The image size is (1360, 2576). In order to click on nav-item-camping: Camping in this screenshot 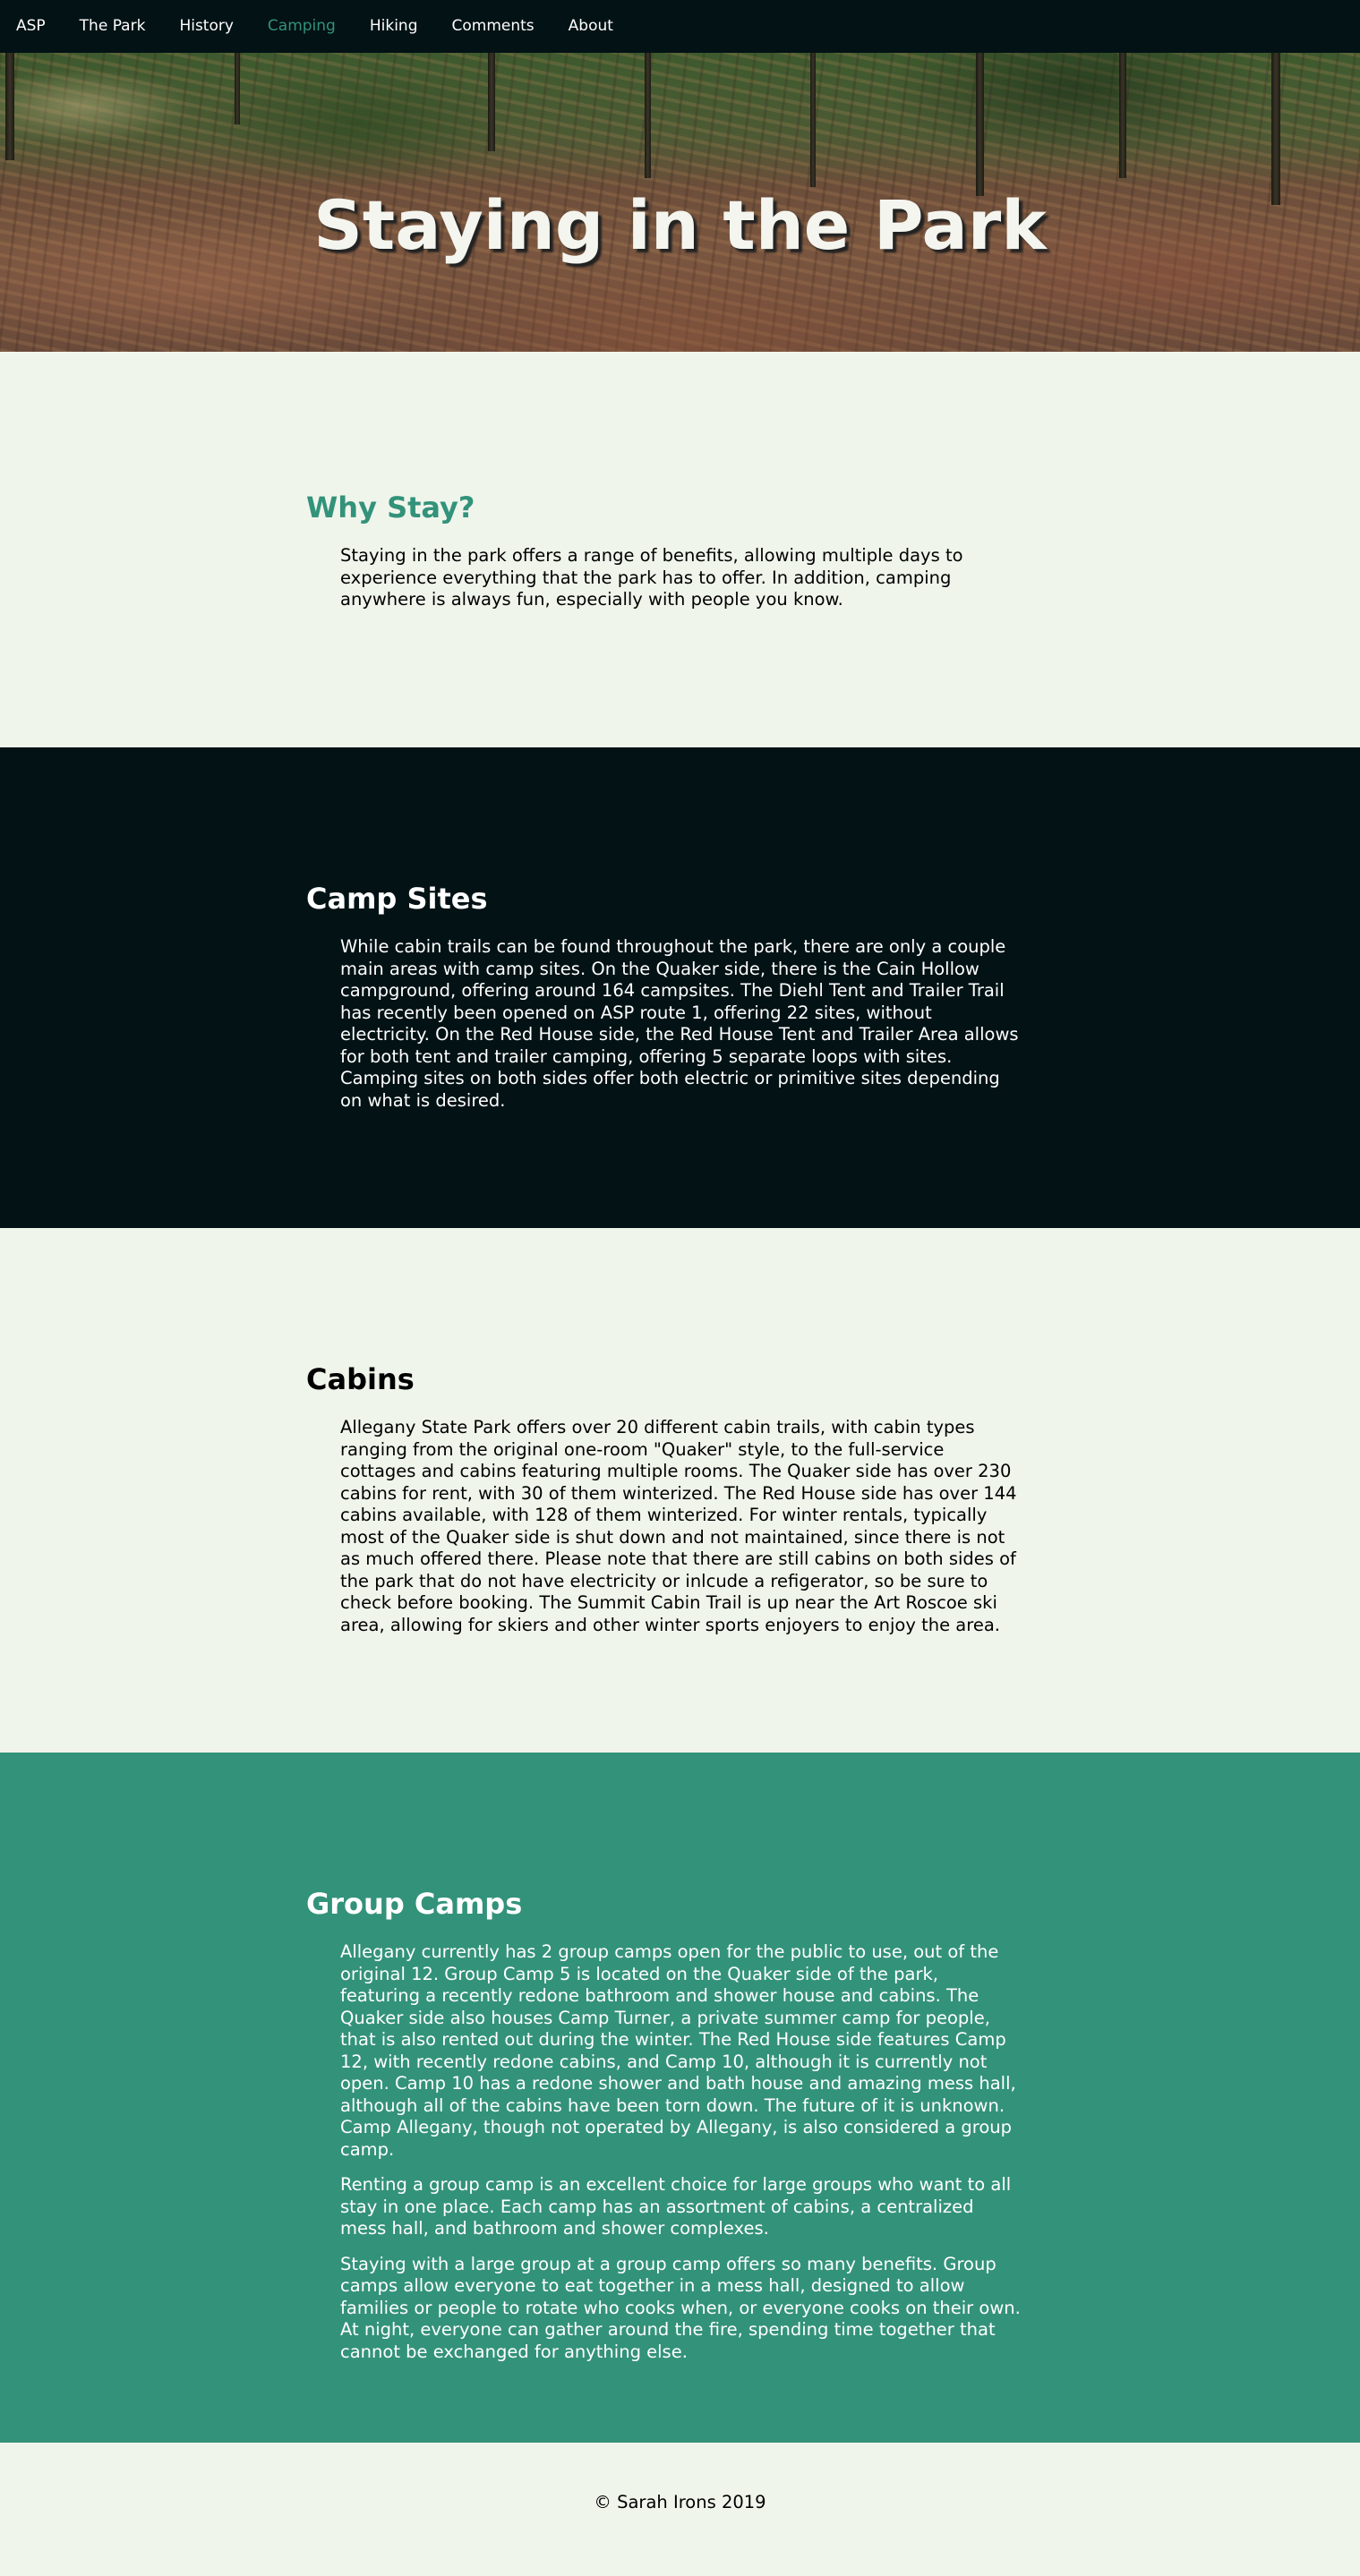, I will do `click(302, 26)`.